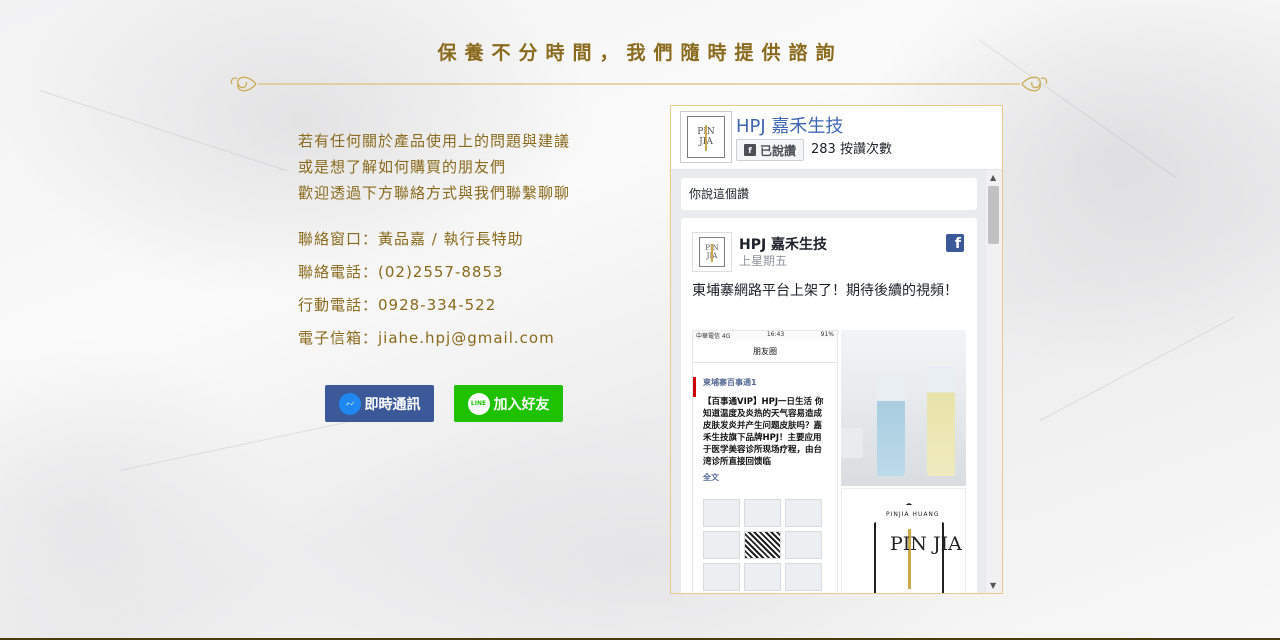 This screenshot has width=1280, height=640. What do you see at coordinates (478, 403) in the screenshot?
I see `line-icon: LINE` at bounding box center [478, 403].